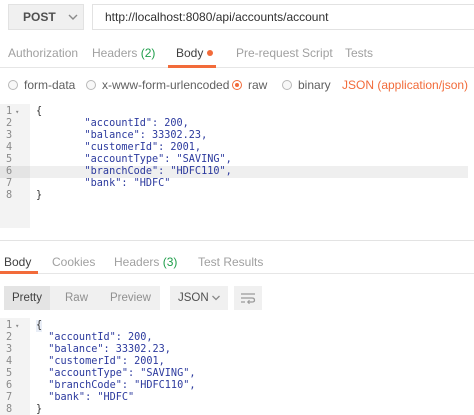  I want to click on tab-response-headers: Headers (3), so click(145, 262).